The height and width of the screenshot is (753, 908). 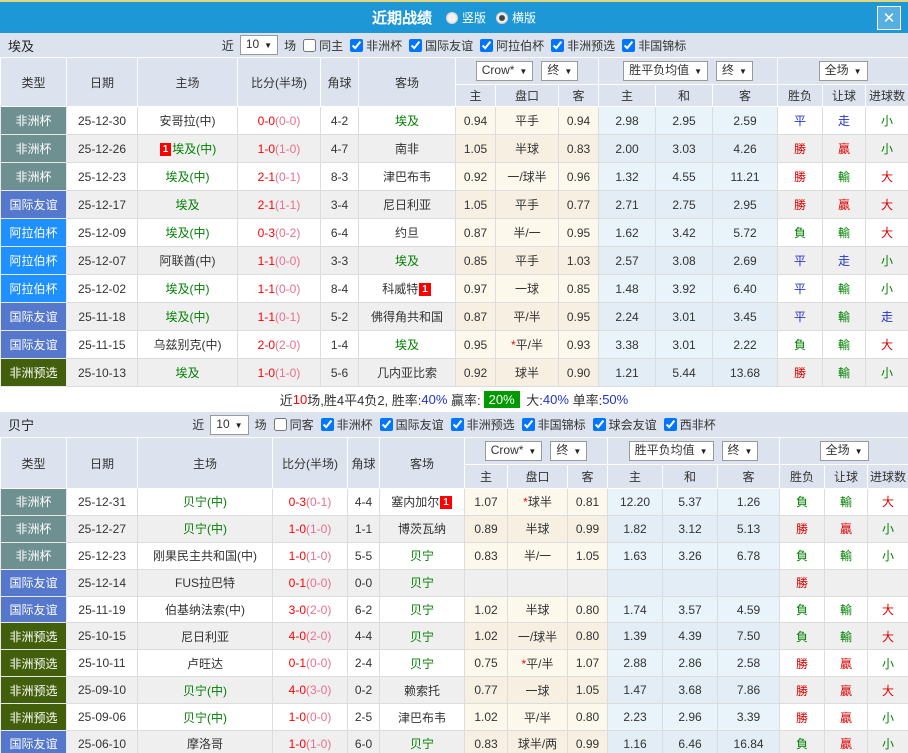 I want to click on result-goals-cell: 小, so click(x=886, y=372).